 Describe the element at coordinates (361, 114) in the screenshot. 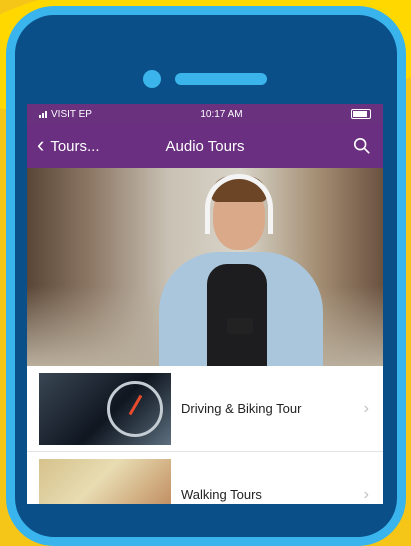

I see `battery-icon` at that location.